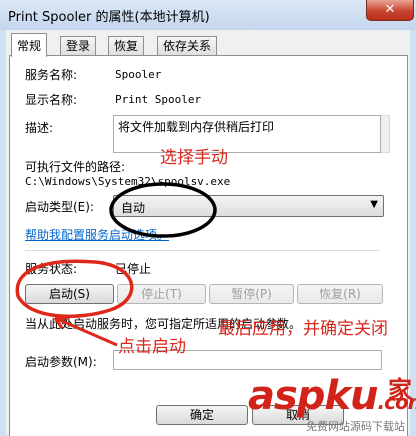 This screenshot has height=436, width=416. What do you see at coordinates (400, 390) in the screenshot?
I see `watermark-glyph: 家` at bounding box center [400, 390].